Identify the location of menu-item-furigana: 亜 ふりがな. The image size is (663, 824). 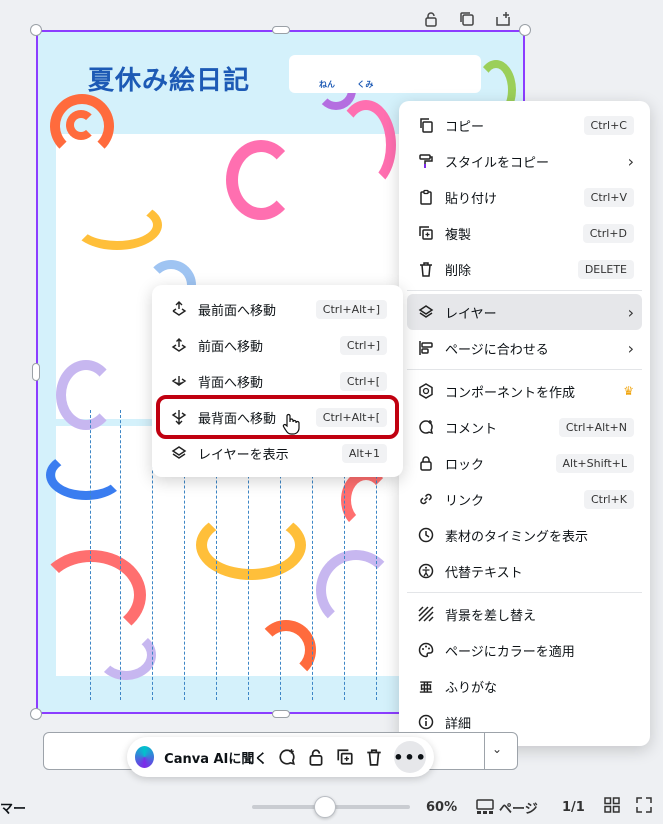
(524, 686).